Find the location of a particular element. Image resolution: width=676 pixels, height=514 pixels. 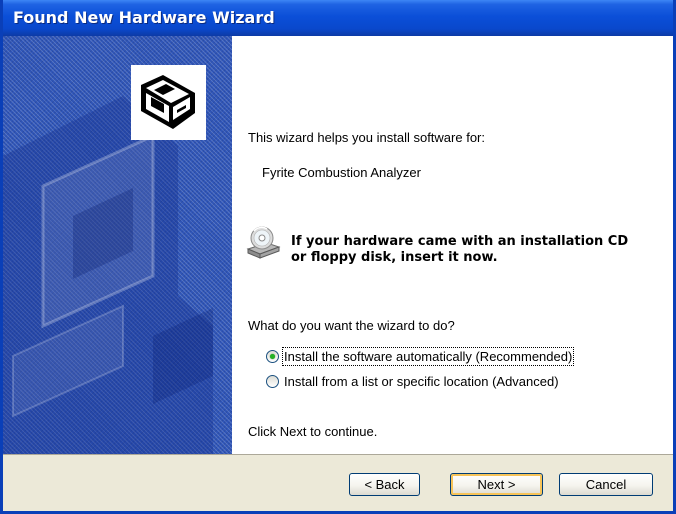

continue-hint: Click Next to continue. is located at coordinates (313, 431).